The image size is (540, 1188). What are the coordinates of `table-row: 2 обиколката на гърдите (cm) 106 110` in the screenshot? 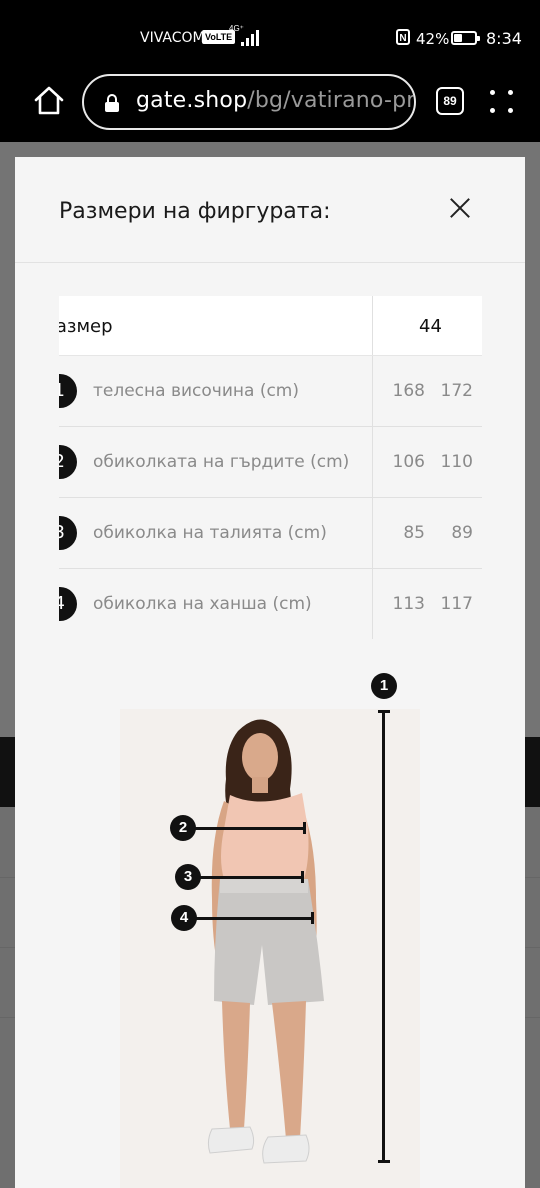 It's located at (270, 462).